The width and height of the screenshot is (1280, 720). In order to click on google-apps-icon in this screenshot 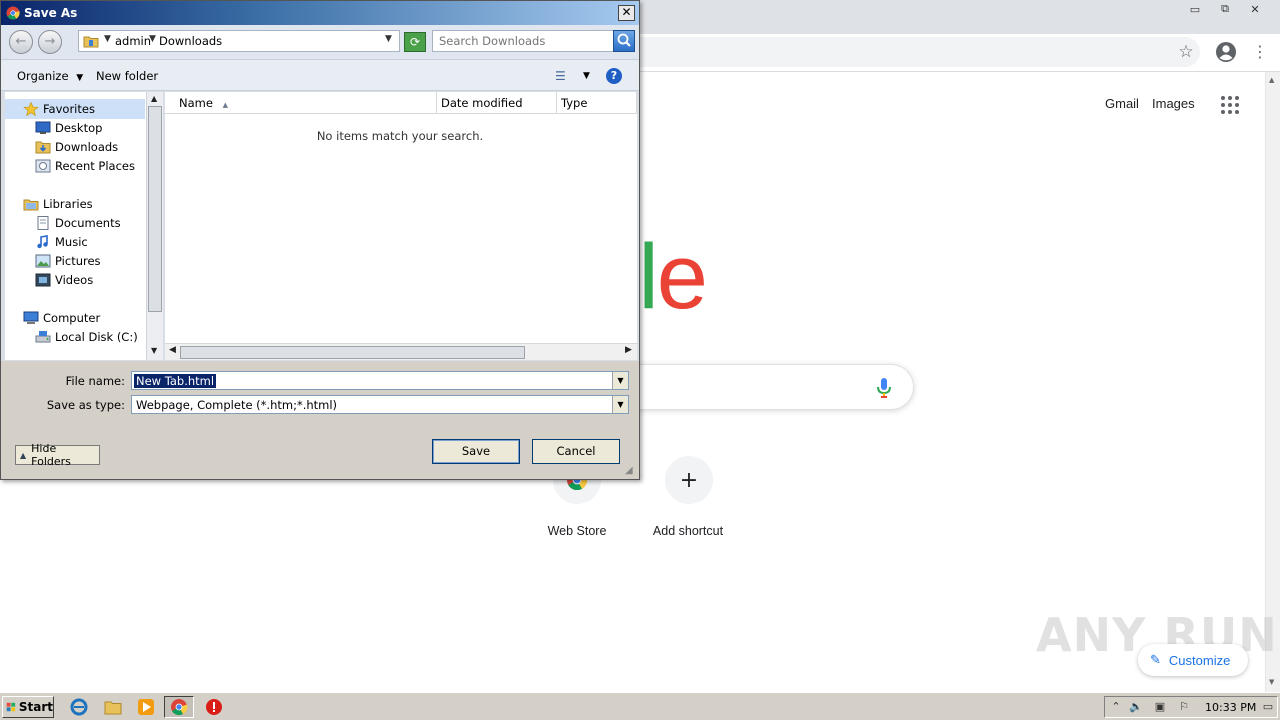, I will do `click(1230, 105)`.